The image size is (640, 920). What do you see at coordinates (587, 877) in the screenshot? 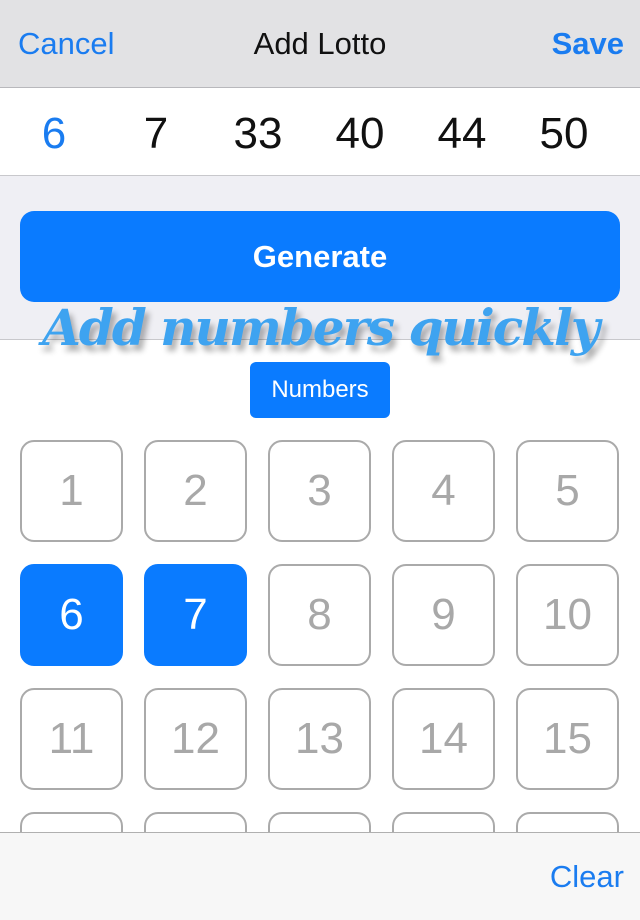
I see `clear-button: Clear` at bounding box center [587, 877].